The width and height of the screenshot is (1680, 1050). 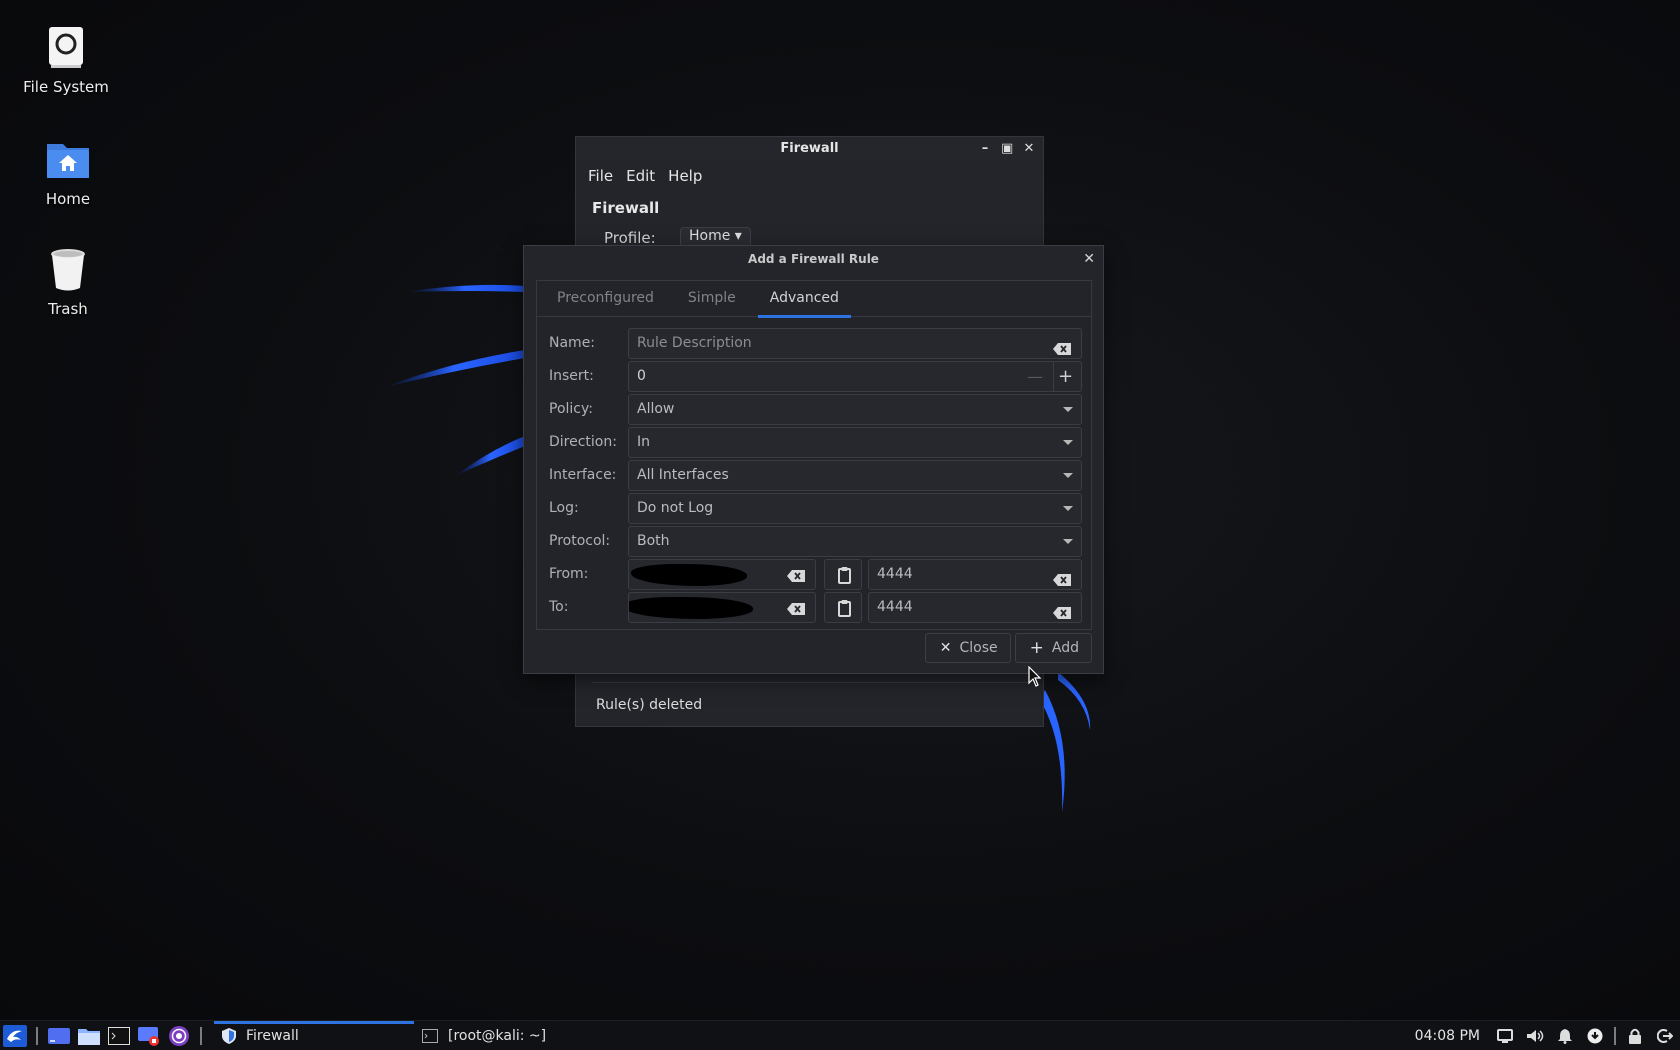 I want to click on policy-value: Allow, so click(x=656, y=409).